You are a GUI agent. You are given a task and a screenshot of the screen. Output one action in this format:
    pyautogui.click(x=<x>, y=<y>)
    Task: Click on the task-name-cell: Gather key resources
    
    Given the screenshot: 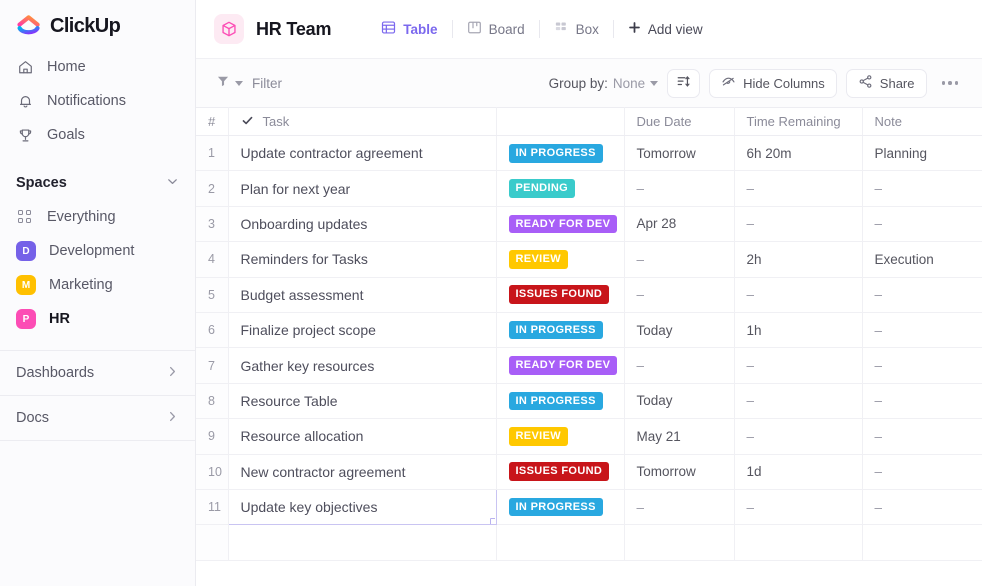 What is the action you would take?
    pyautogui.click(x=362, y=365)
    